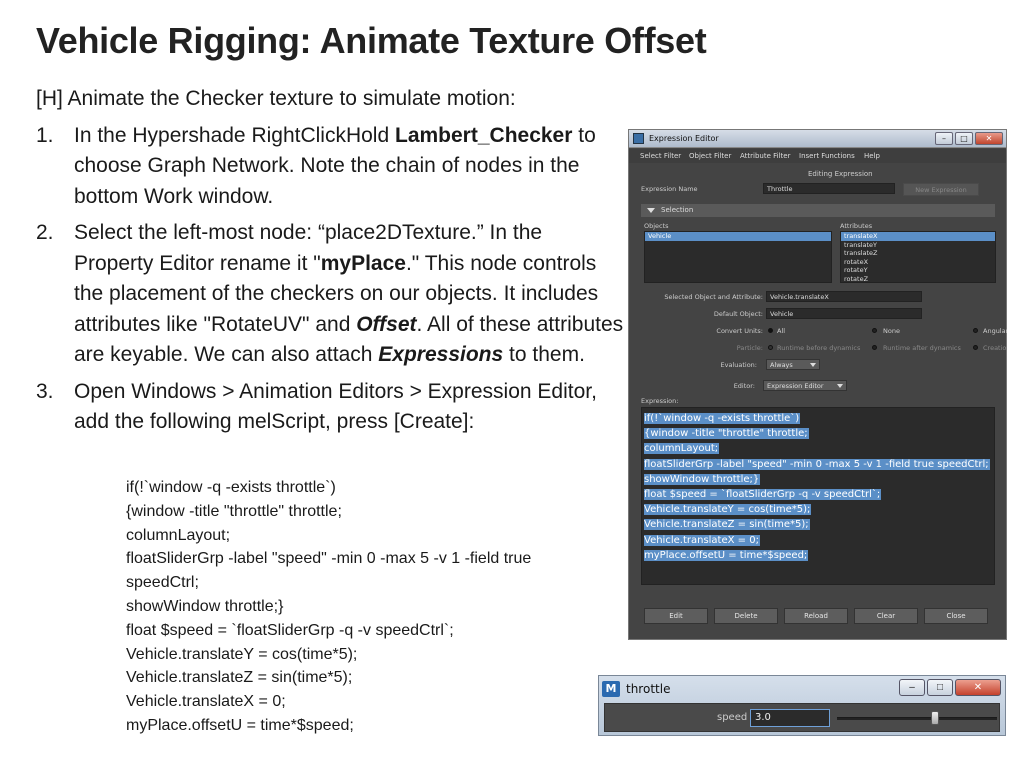  I want to click on speed-label: speed, so click(732, 717).